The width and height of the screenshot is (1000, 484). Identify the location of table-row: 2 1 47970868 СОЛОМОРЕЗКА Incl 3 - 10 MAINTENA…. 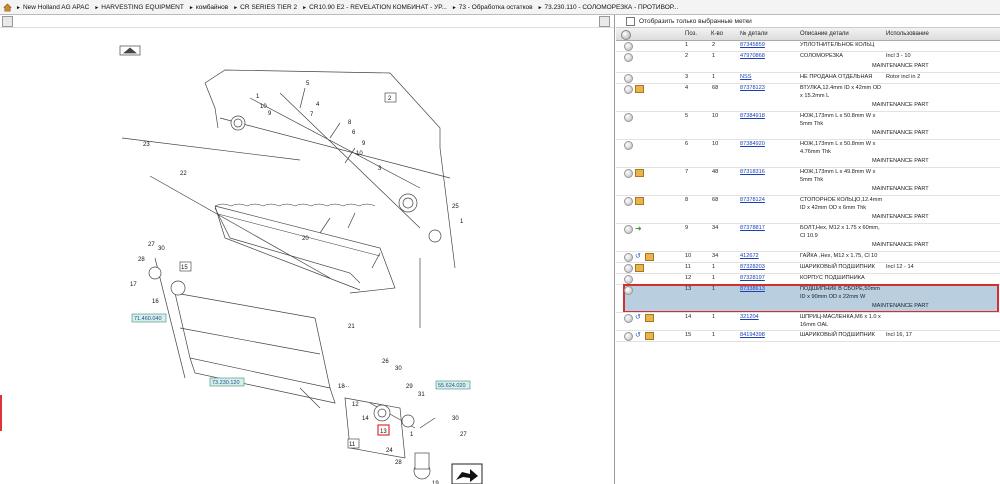
(808, 62).